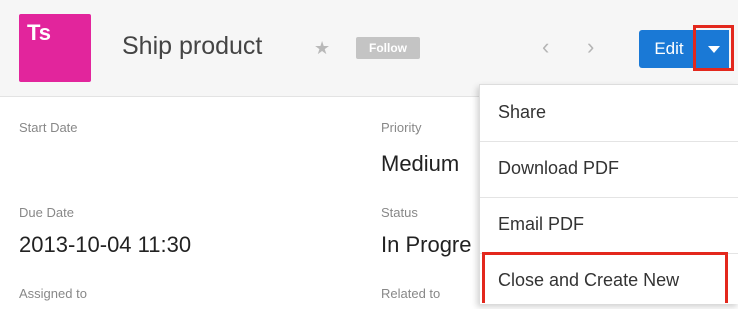 The height and width of the screenshot is (309, 738). What do you see at coordinates (420, 163) in the screenshot?
I see `priority-value: Medium` at bounding box center [420, 163].